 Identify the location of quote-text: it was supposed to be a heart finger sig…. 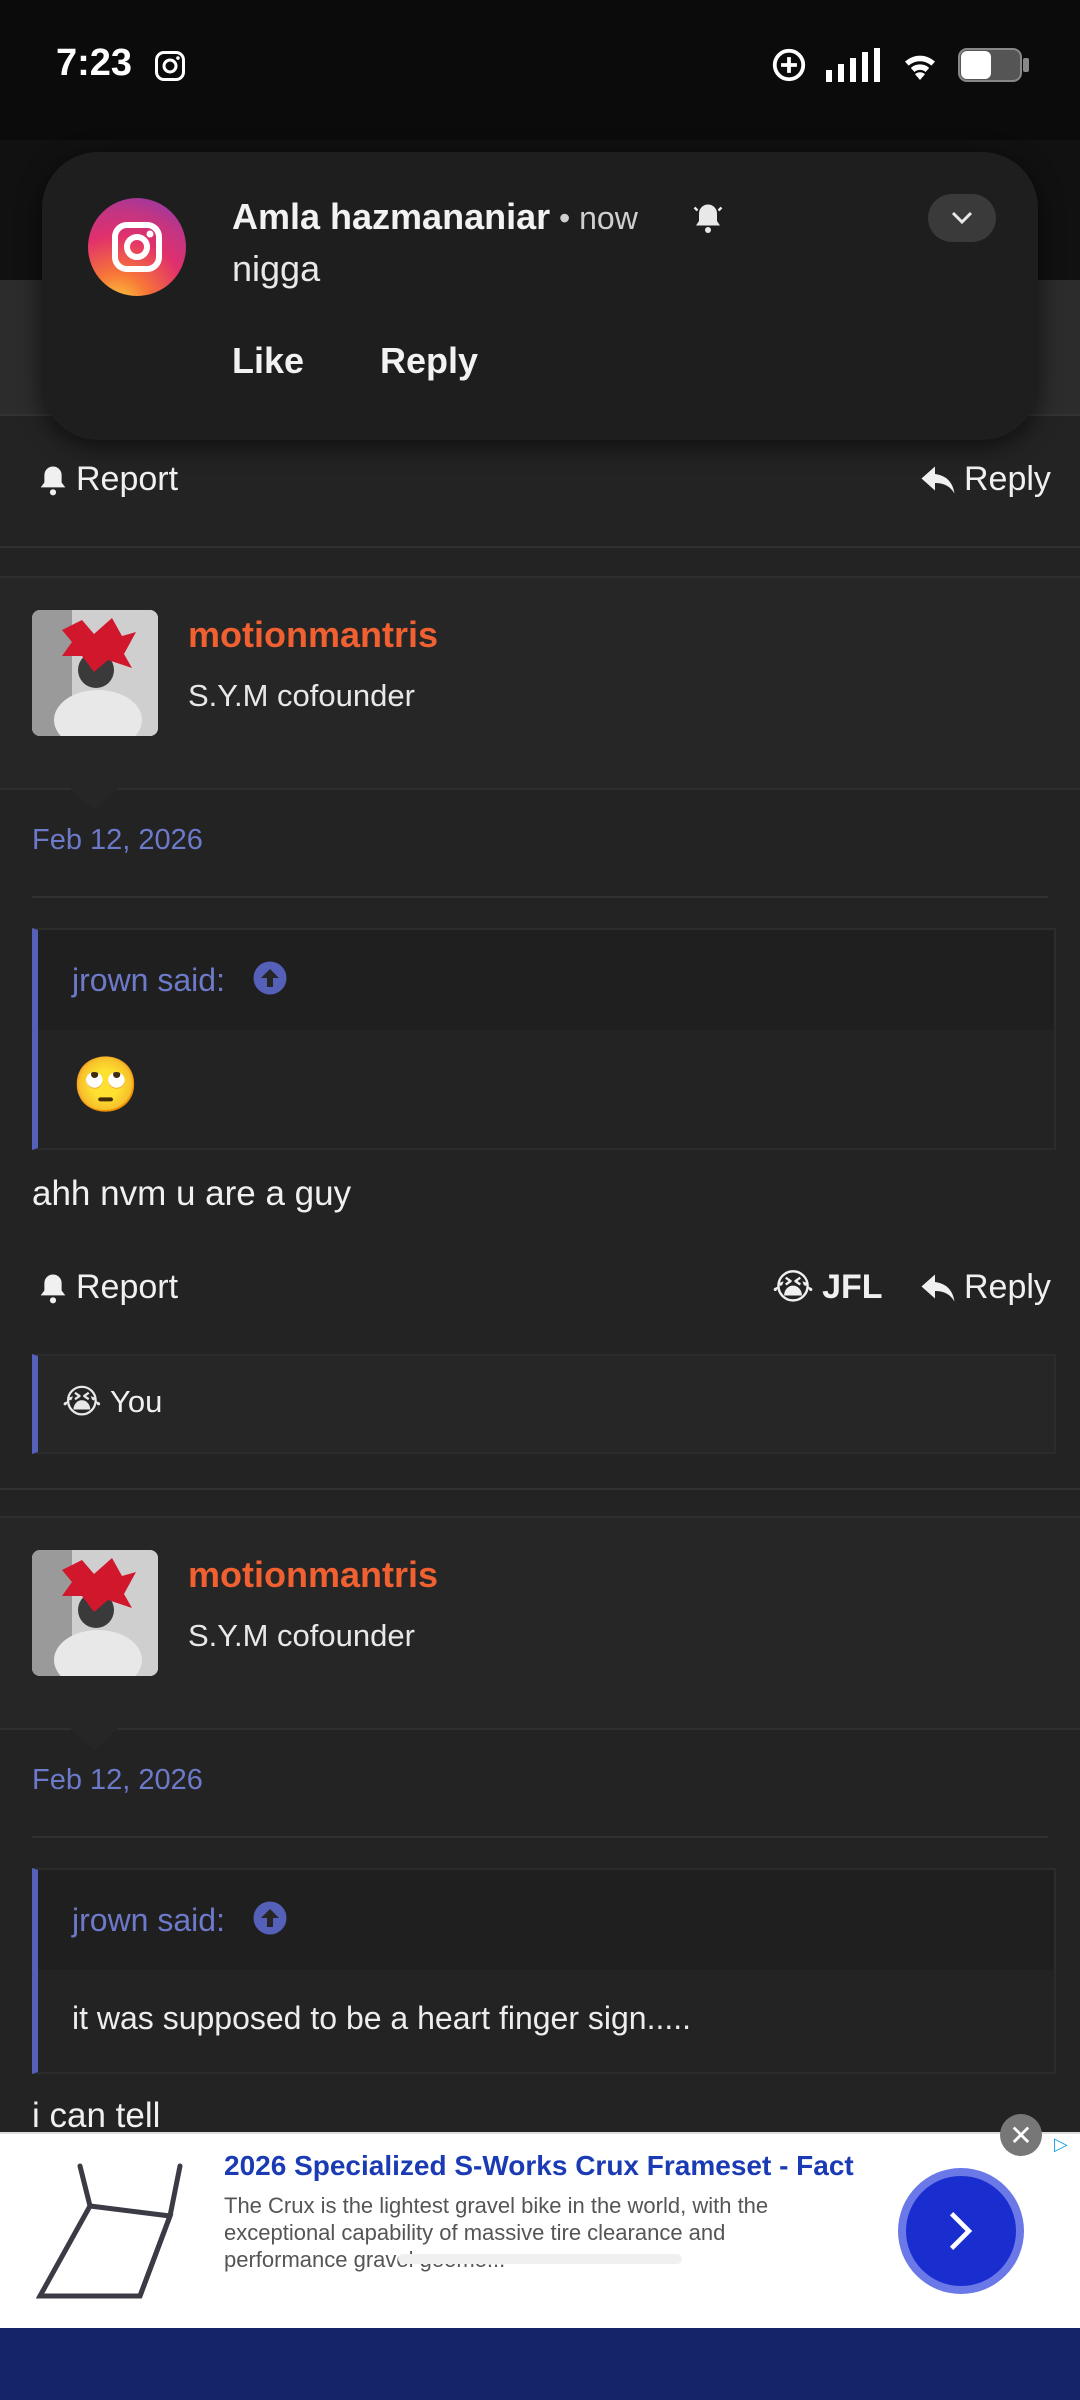
(382, 2018).